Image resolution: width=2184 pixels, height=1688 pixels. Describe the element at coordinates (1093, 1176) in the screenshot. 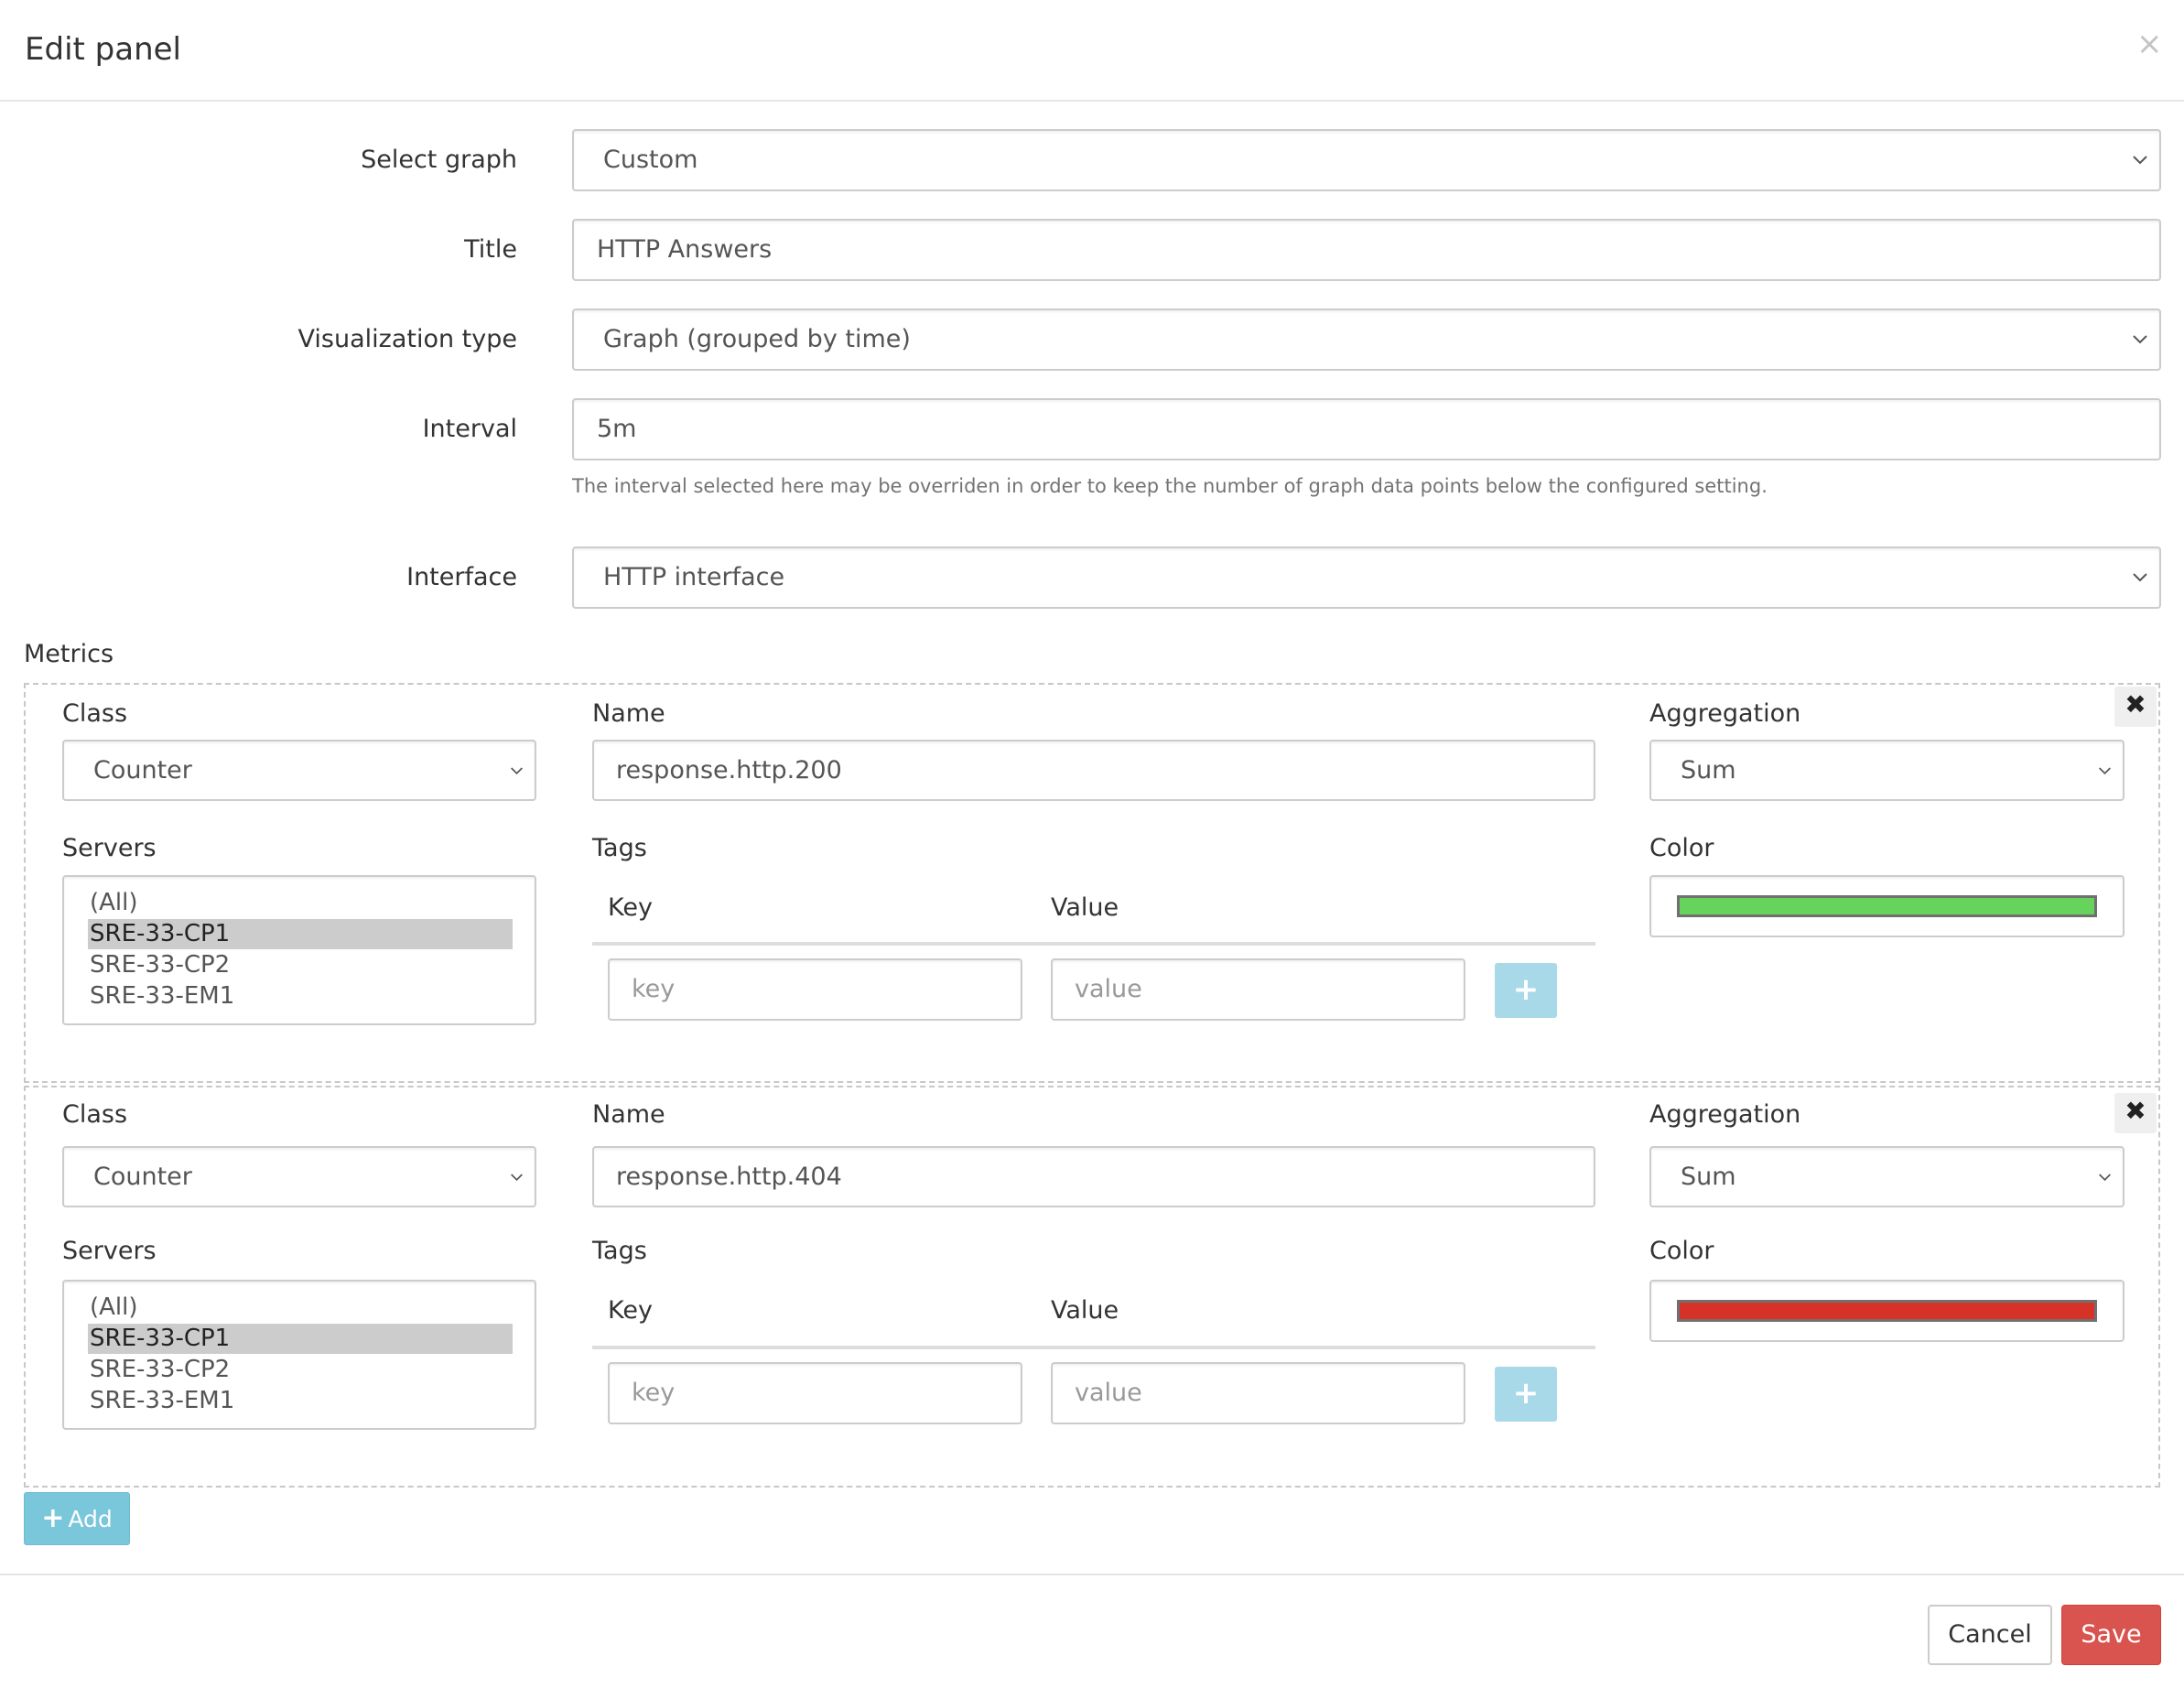

I see `name-input: response.http.404` at that location.